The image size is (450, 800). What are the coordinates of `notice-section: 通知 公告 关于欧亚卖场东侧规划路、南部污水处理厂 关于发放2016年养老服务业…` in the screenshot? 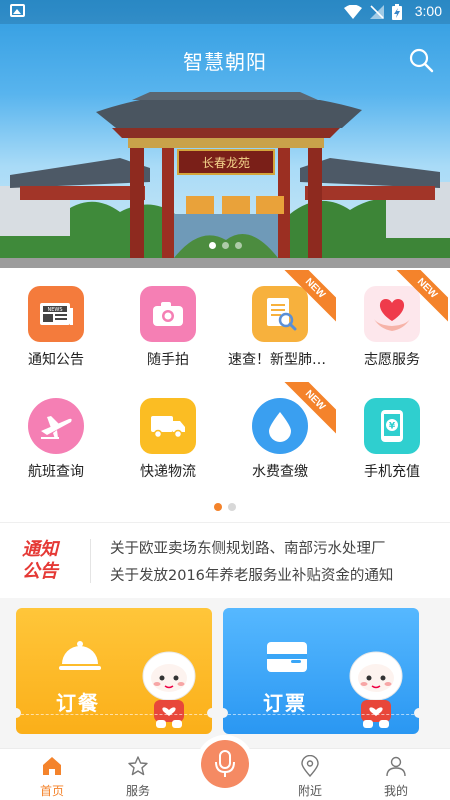 It's located at (225, 560).